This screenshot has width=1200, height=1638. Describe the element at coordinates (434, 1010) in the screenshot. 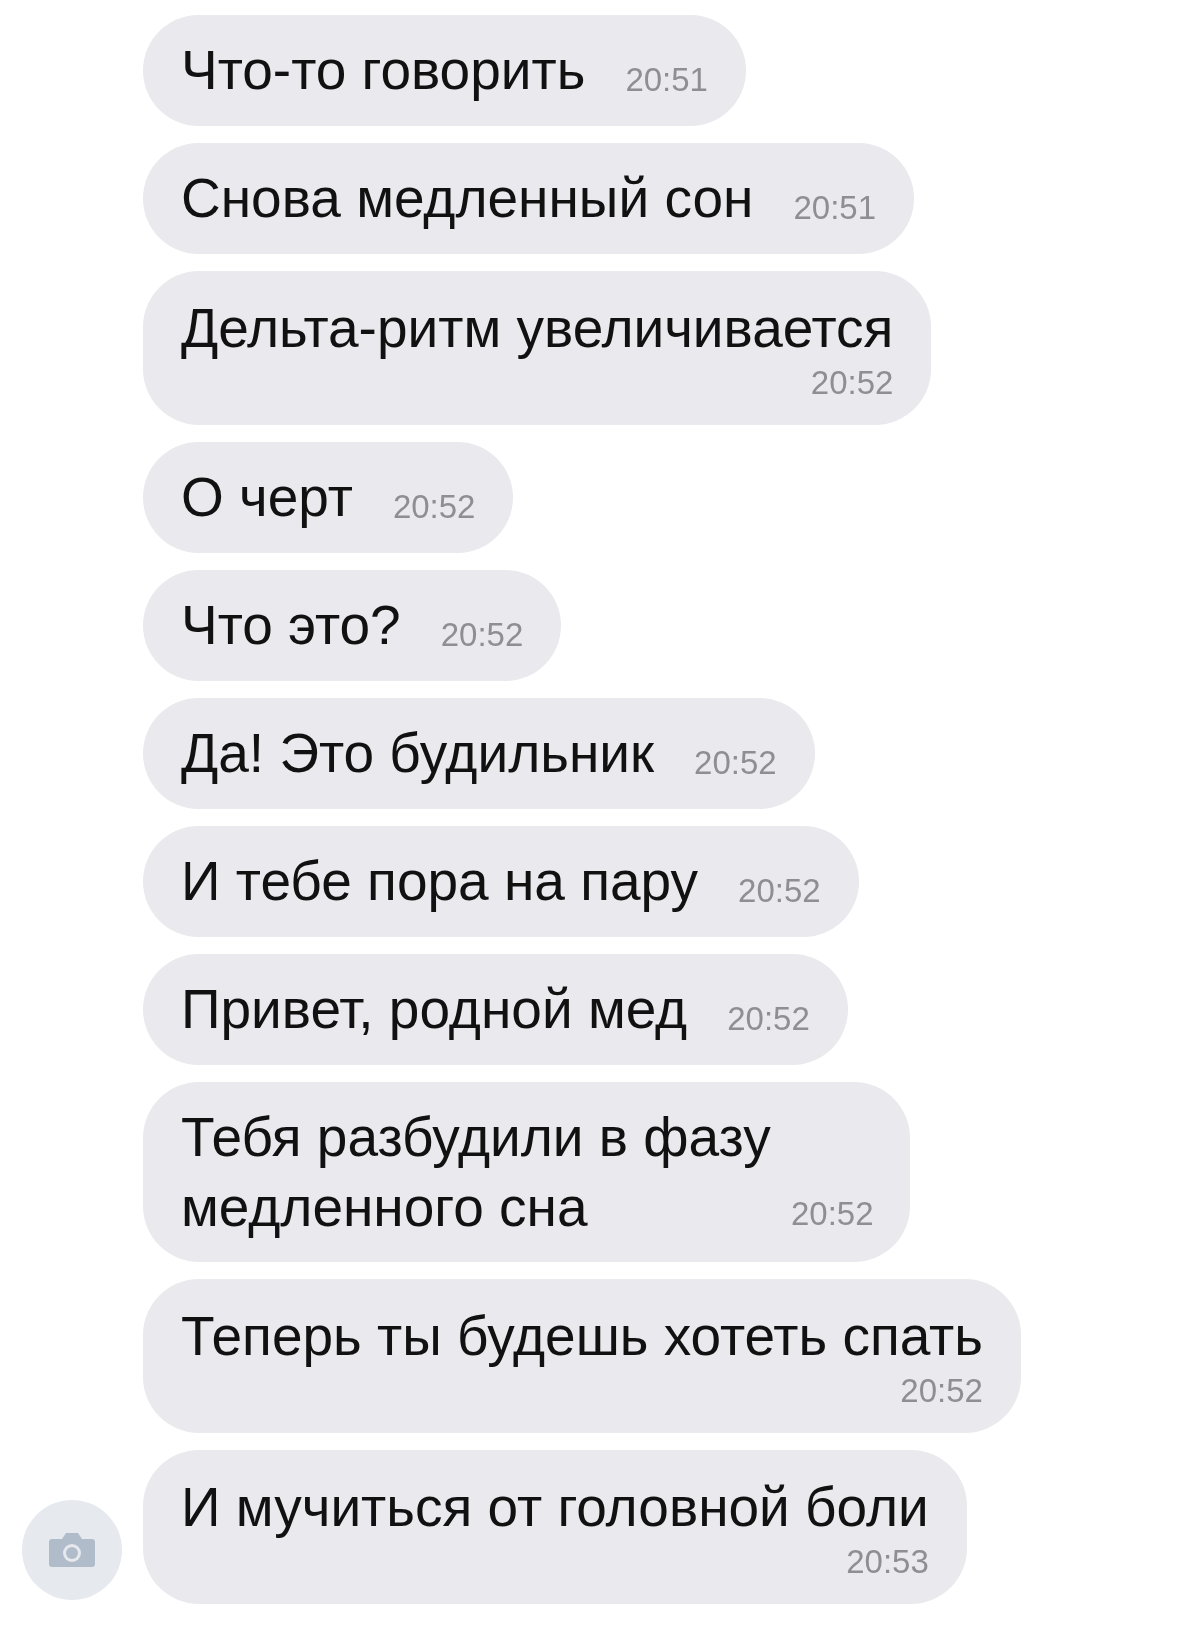

I see `message-text: Привет, родной мед` at that location.